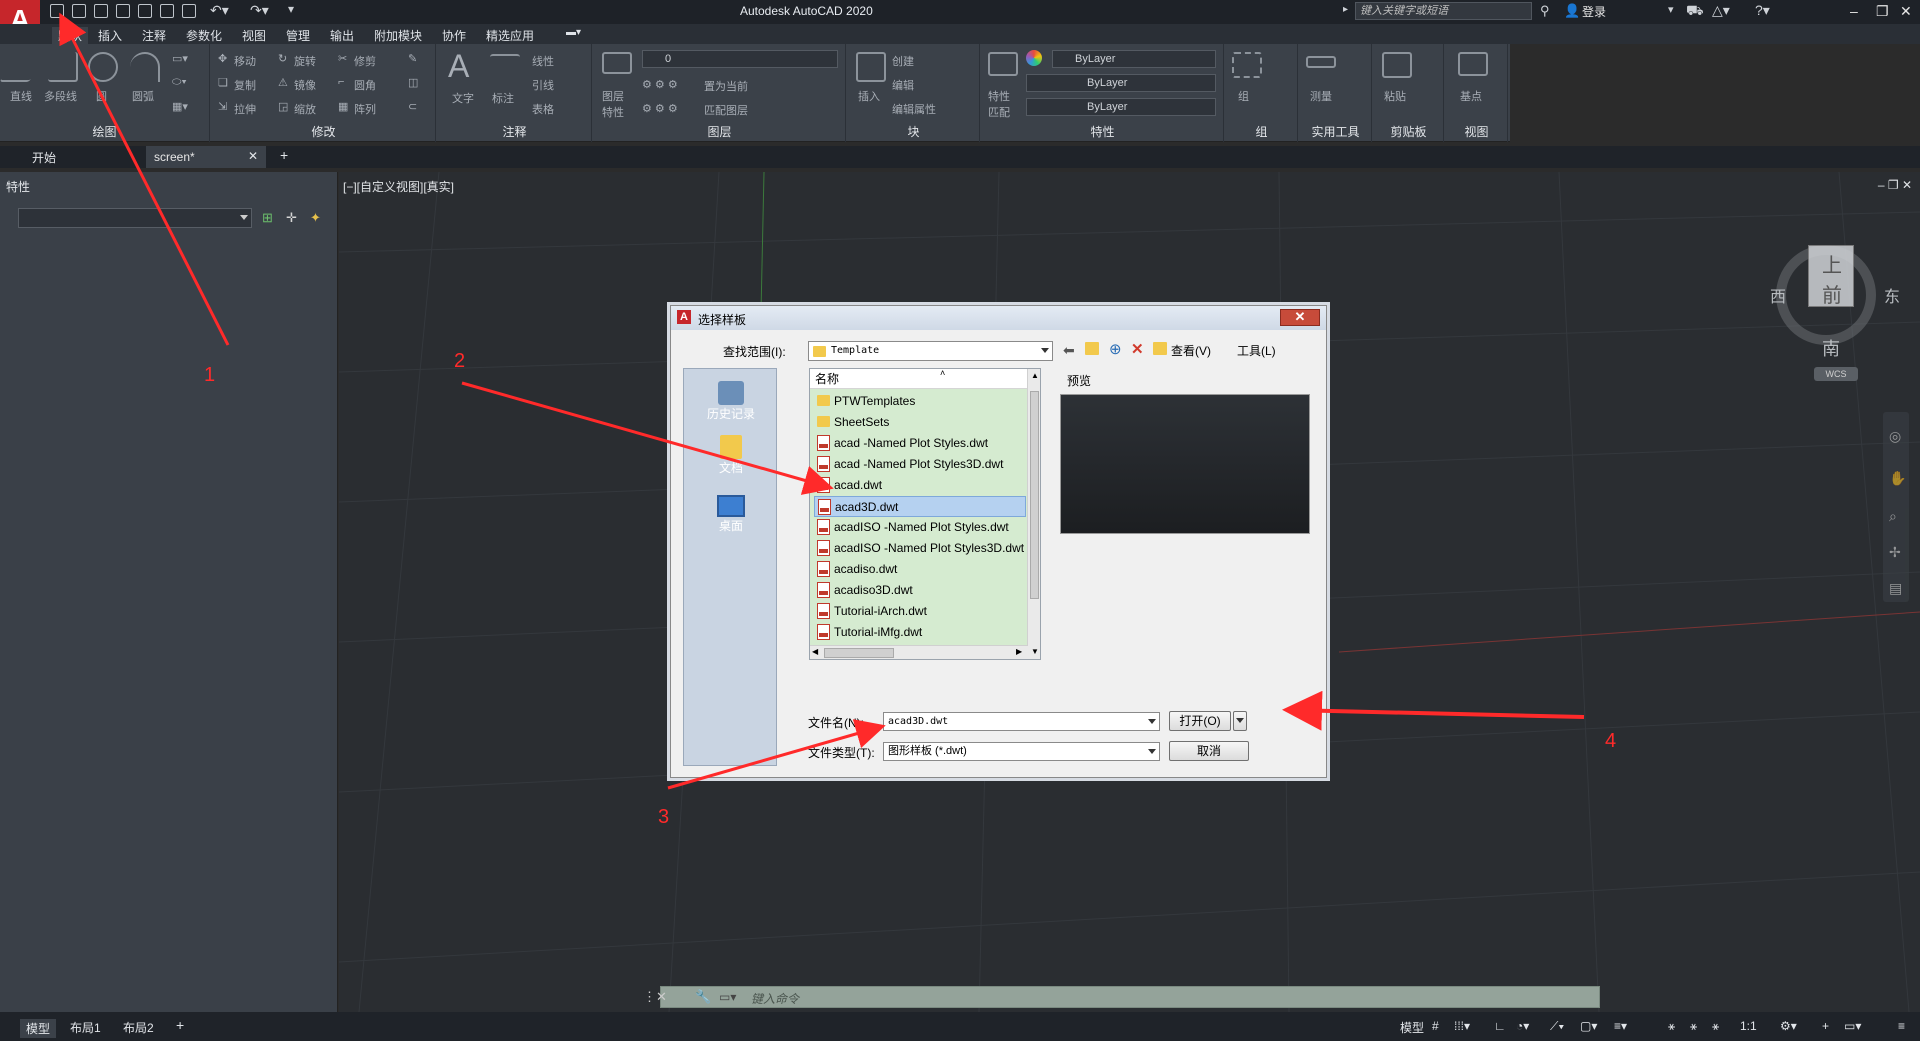  What do you see at coordinates (343, 106) in the screenshot?
I see `array-icon: ▦` at bounding box center [343, 106].